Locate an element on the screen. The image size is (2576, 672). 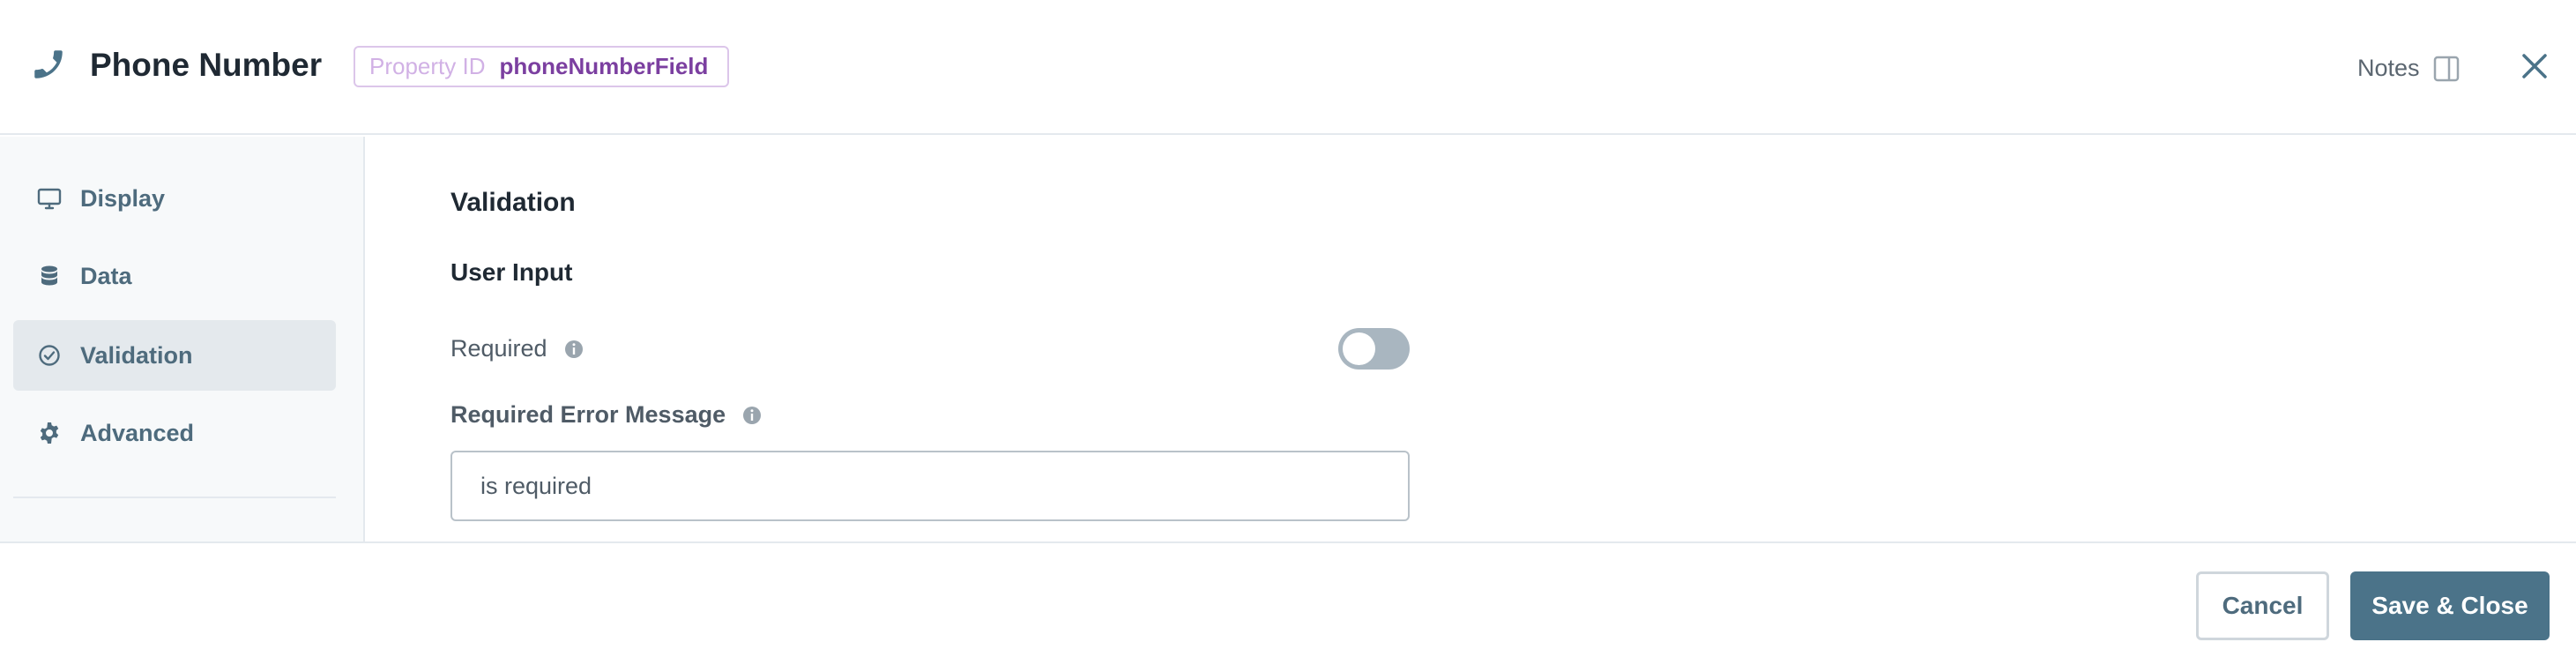
sidebar-item-label: Display is located at coordinates (123, 198).